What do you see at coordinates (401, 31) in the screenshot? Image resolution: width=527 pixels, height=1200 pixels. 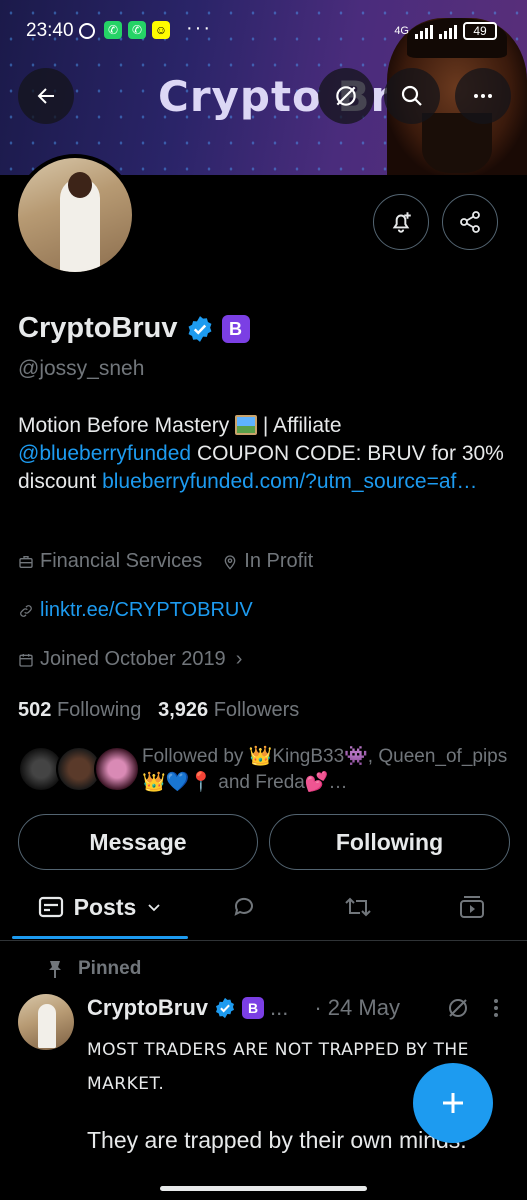 I see `network-type: 4G` at bounding box center [401, 31].